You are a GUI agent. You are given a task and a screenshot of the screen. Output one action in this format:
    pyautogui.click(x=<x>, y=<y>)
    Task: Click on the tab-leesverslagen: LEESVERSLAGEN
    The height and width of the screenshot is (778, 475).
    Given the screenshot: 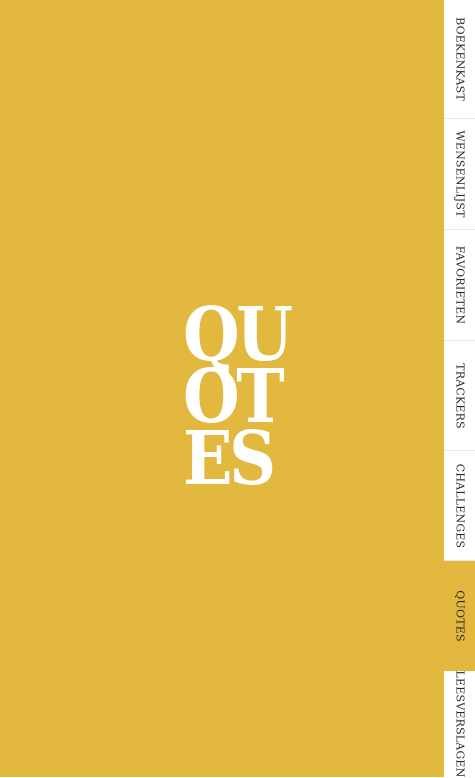 What is the action you would take?
    pyautogui.click(x=459, y=724)
    